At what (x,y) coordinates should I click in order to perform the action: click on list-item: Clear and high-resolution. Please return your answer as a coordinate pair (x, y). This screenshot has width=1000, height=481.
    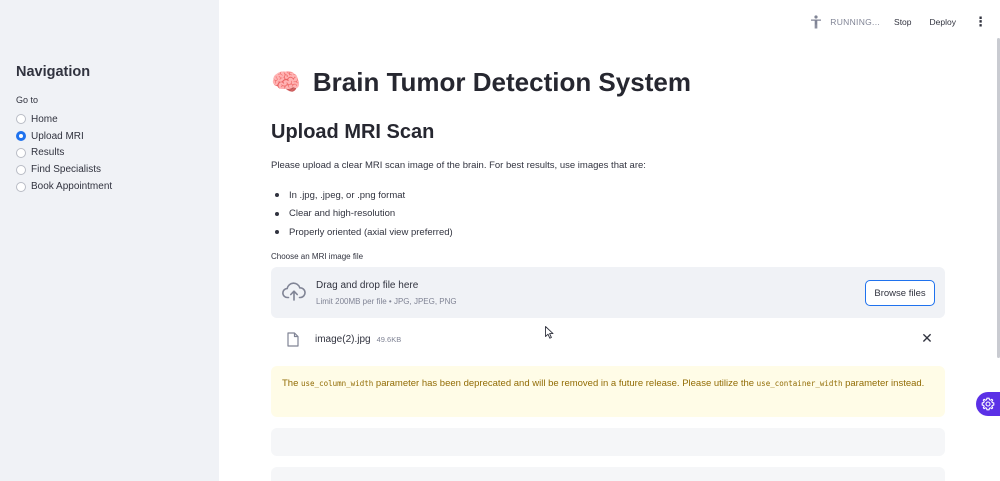
    Looking at the image, I should click on (362, 214).